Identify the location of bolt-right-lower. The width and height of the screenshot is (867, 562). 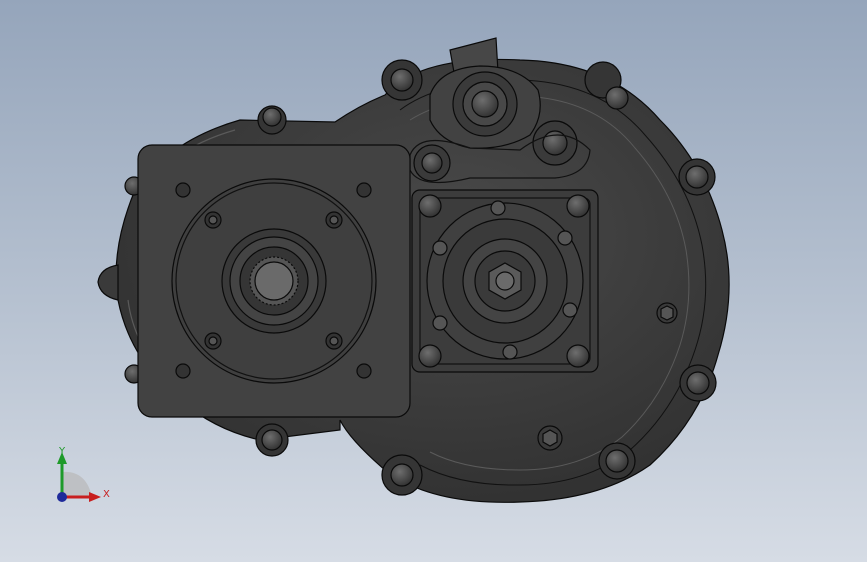
(698, 383).